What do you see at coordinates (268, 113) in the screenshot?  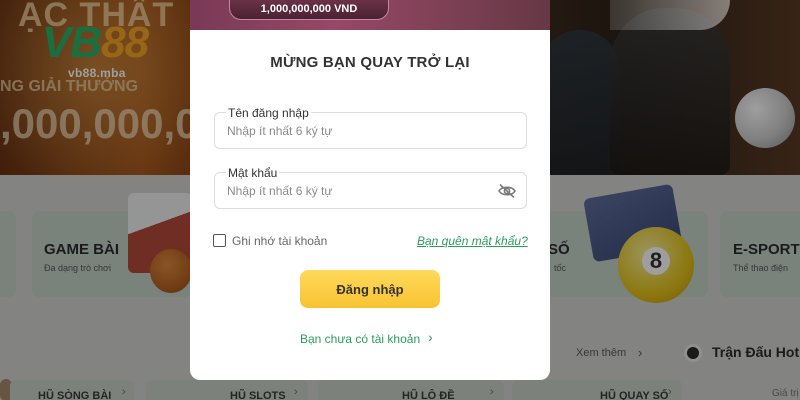 I see `username-label: Tên đăng nhập` at bounding box center [268, 113].